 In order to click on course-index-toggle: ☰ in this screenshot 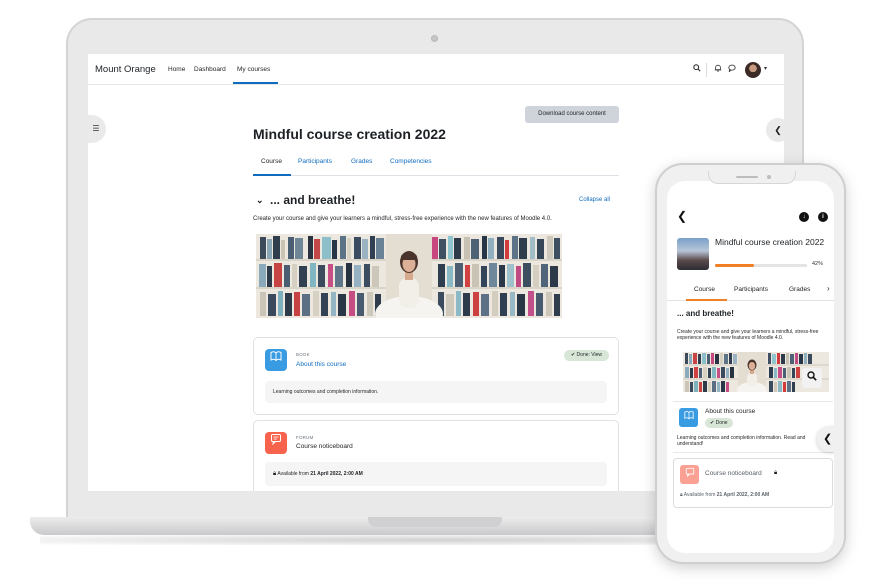, I will do `click(97, 129)`.